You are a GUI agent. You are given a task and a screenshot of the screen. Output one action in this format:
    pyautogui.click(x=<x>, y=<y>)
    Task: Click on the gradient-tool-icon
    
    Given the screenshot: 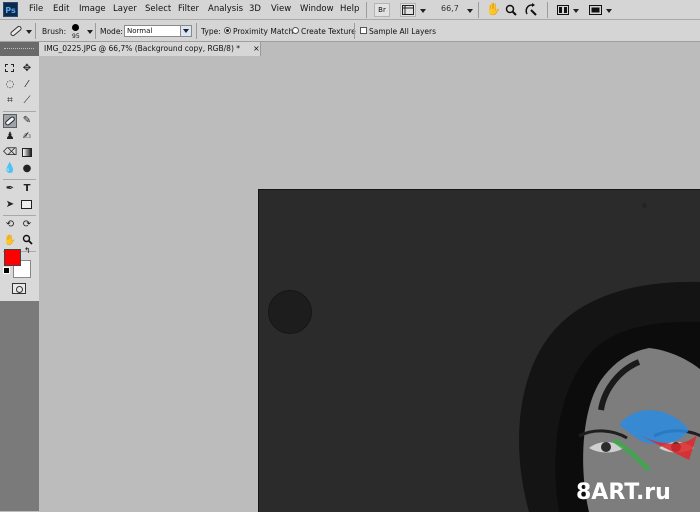 What is the action you would take?
    pyautogui.click(x=27, y=153)
    